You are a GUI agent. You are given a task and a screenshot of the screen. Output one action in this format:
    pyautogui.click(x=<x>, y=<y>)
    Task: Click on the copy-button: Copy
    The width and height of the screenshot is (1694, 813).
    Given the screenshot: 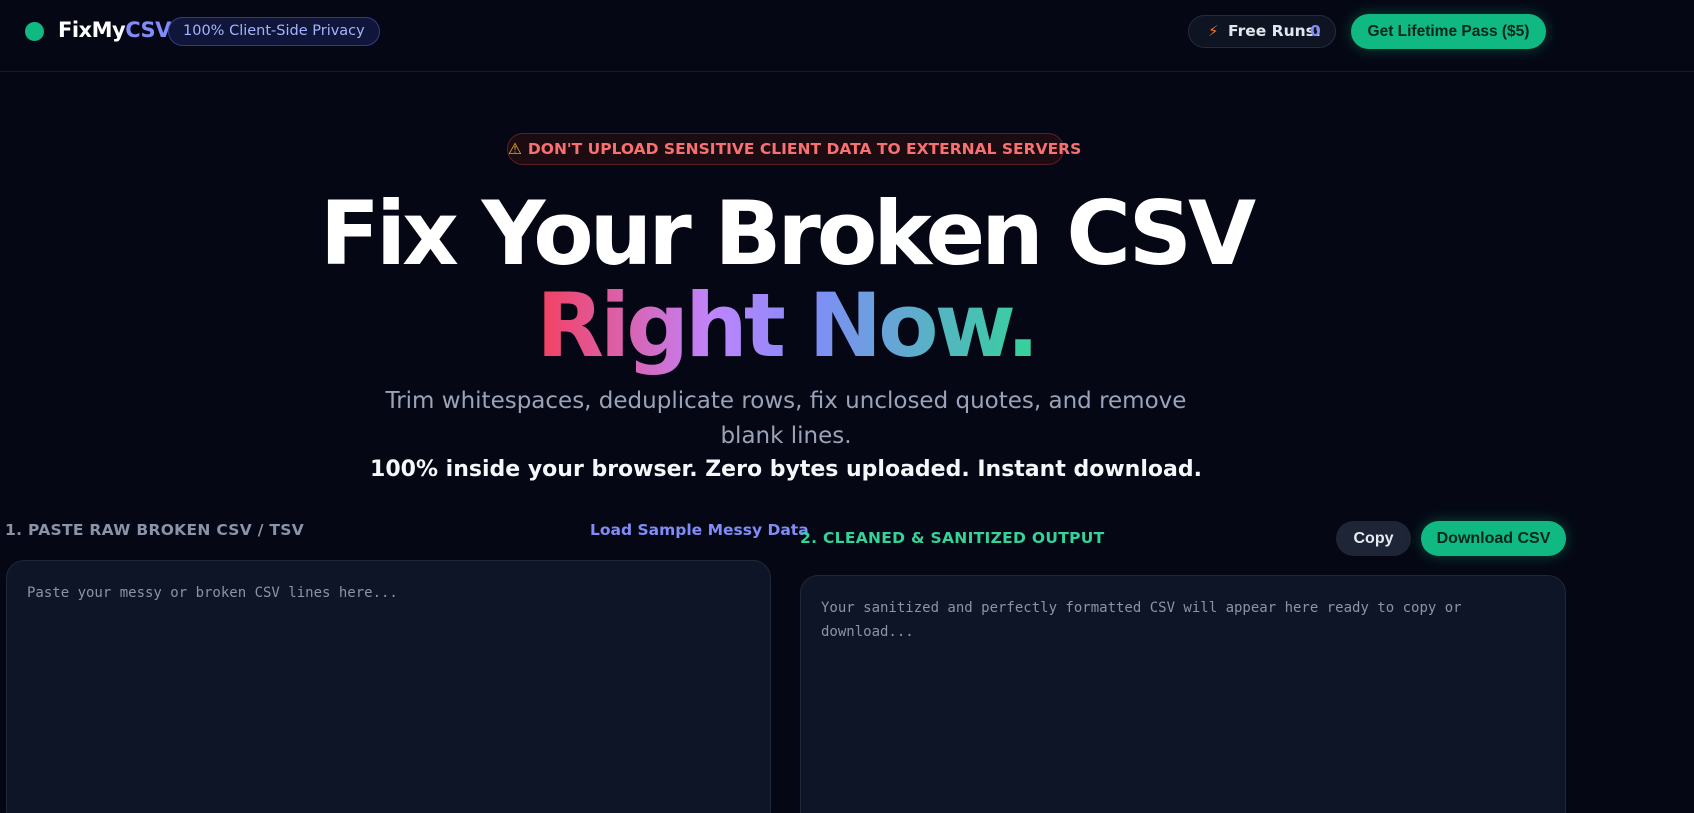 What is the action you would take?
    pyautogui.click(x=1373, y=538)
    